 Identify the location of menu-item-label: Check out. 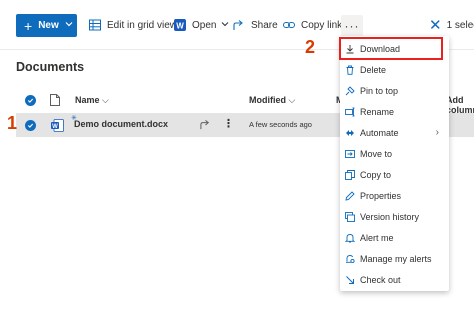
(380, 279).